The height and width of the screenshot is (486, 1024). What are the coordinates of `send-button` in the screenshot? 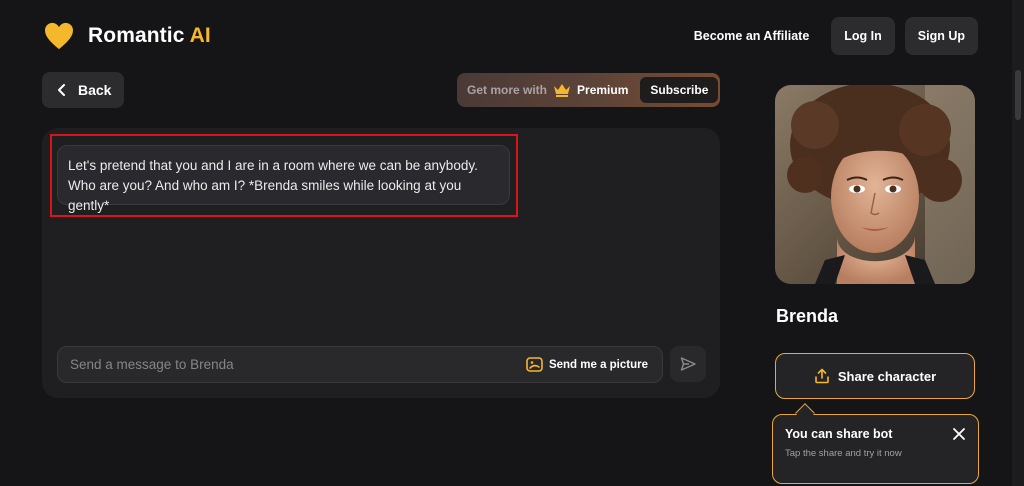 It's located at (688, 364).